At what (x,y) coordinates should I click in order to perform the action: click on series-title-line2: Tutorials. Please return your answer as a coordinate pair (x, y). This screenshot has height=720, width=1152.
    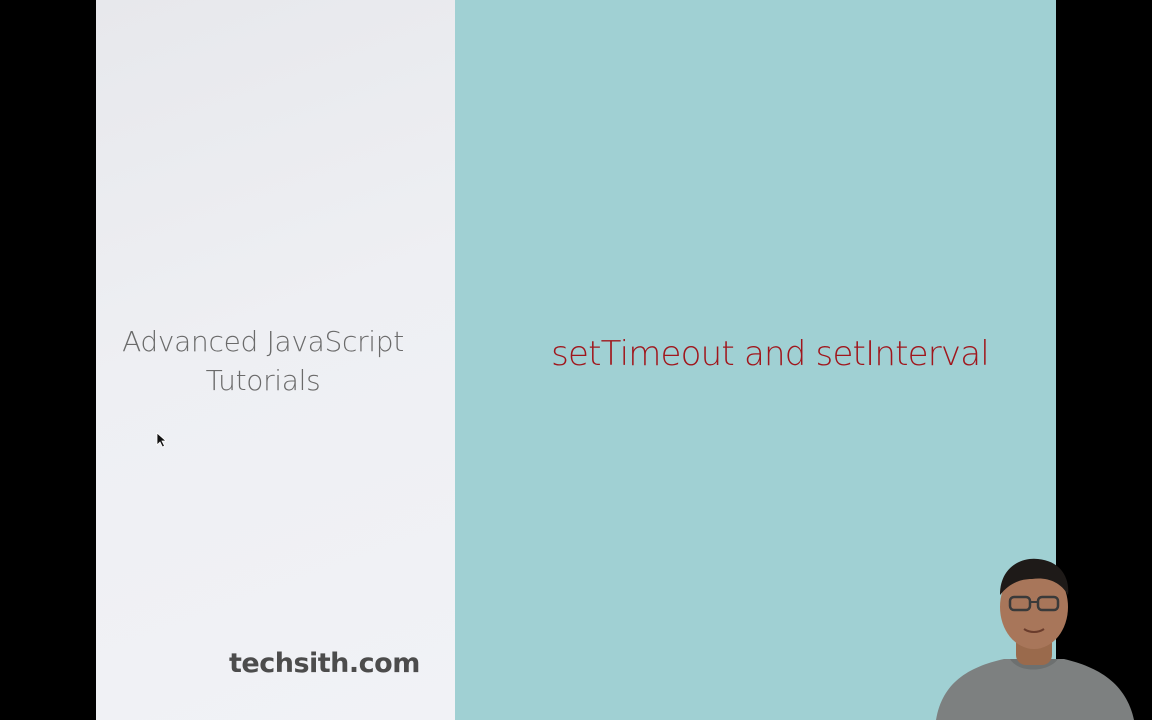
    Looking at the image, I should click on (263, 380).